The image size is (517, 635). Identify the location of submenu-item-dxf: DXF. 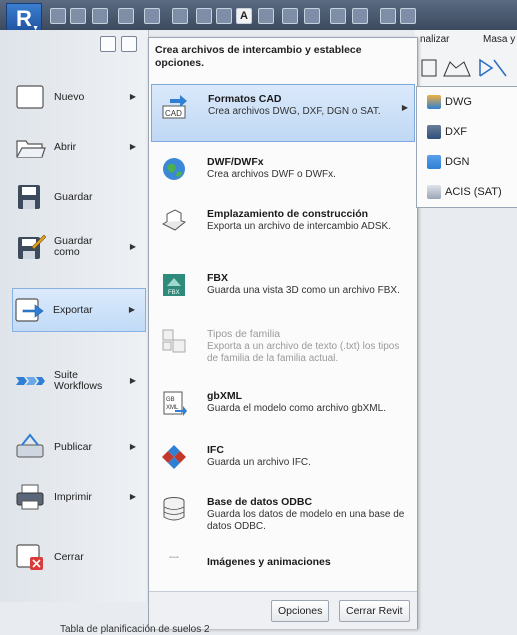
(447, 132).